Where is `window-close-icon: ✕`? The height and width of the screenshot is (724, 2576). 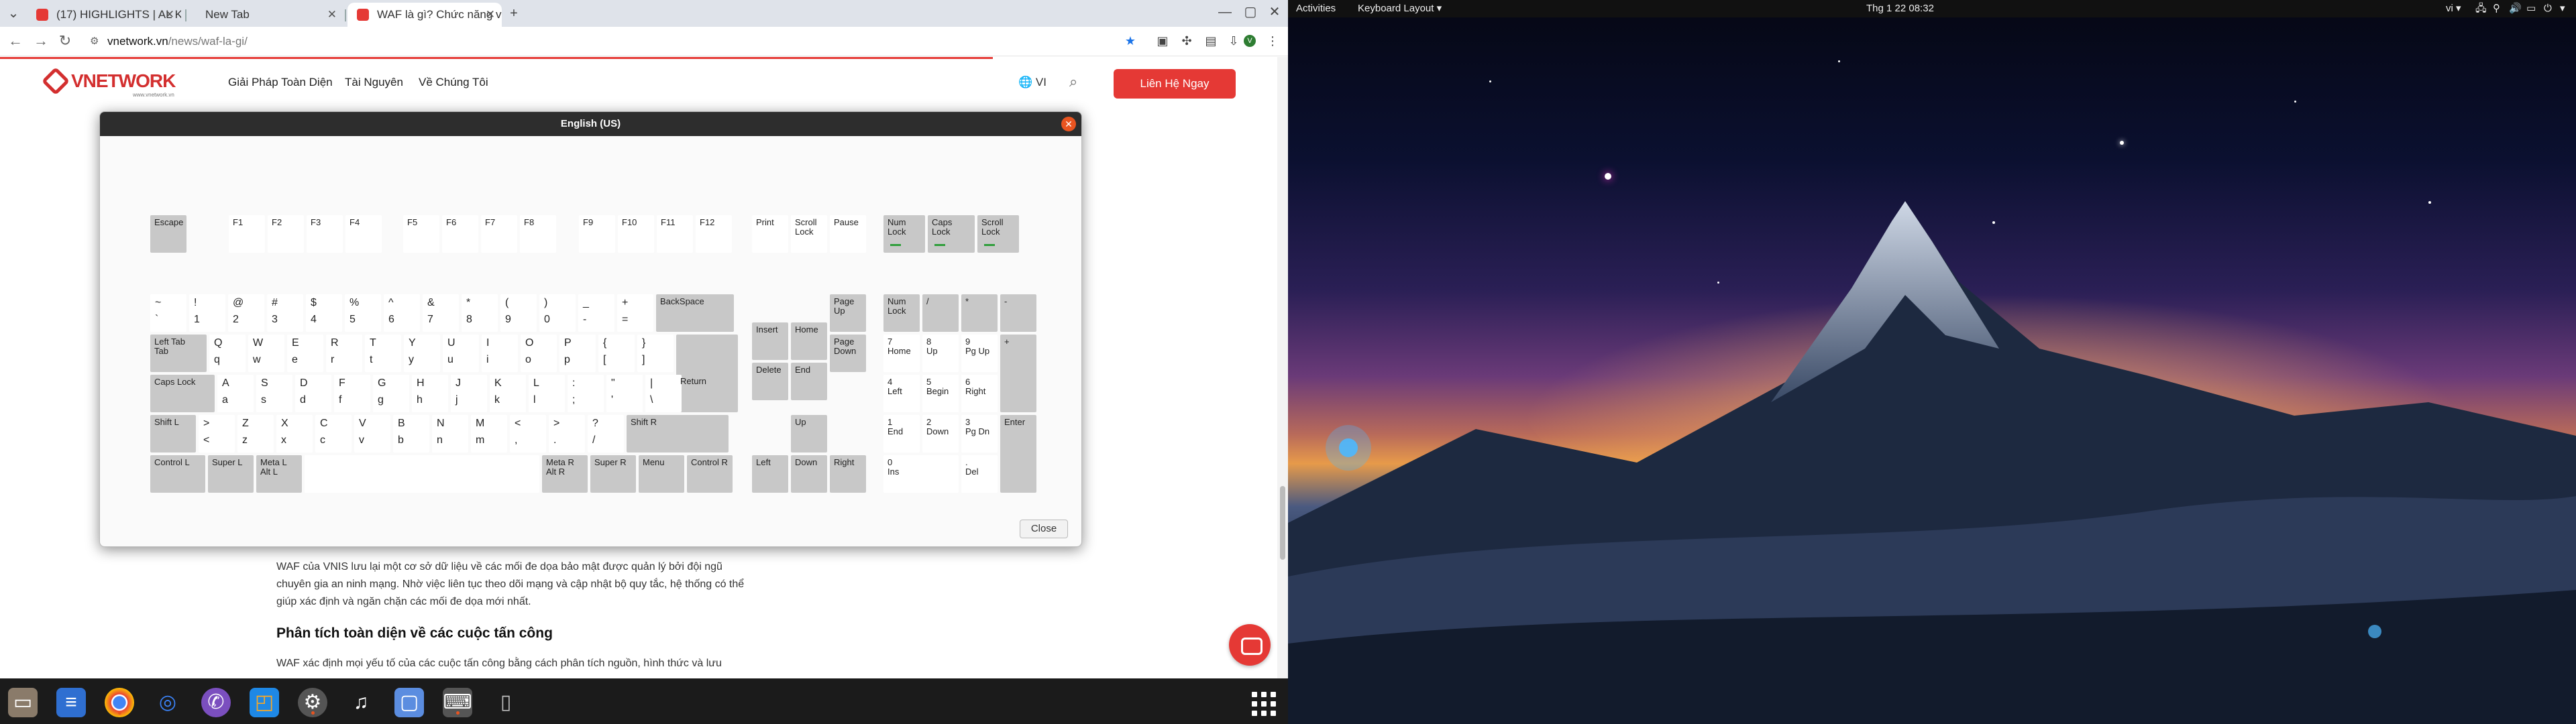
window-close-icon: ✕ is located at coordinates (1274, 12).